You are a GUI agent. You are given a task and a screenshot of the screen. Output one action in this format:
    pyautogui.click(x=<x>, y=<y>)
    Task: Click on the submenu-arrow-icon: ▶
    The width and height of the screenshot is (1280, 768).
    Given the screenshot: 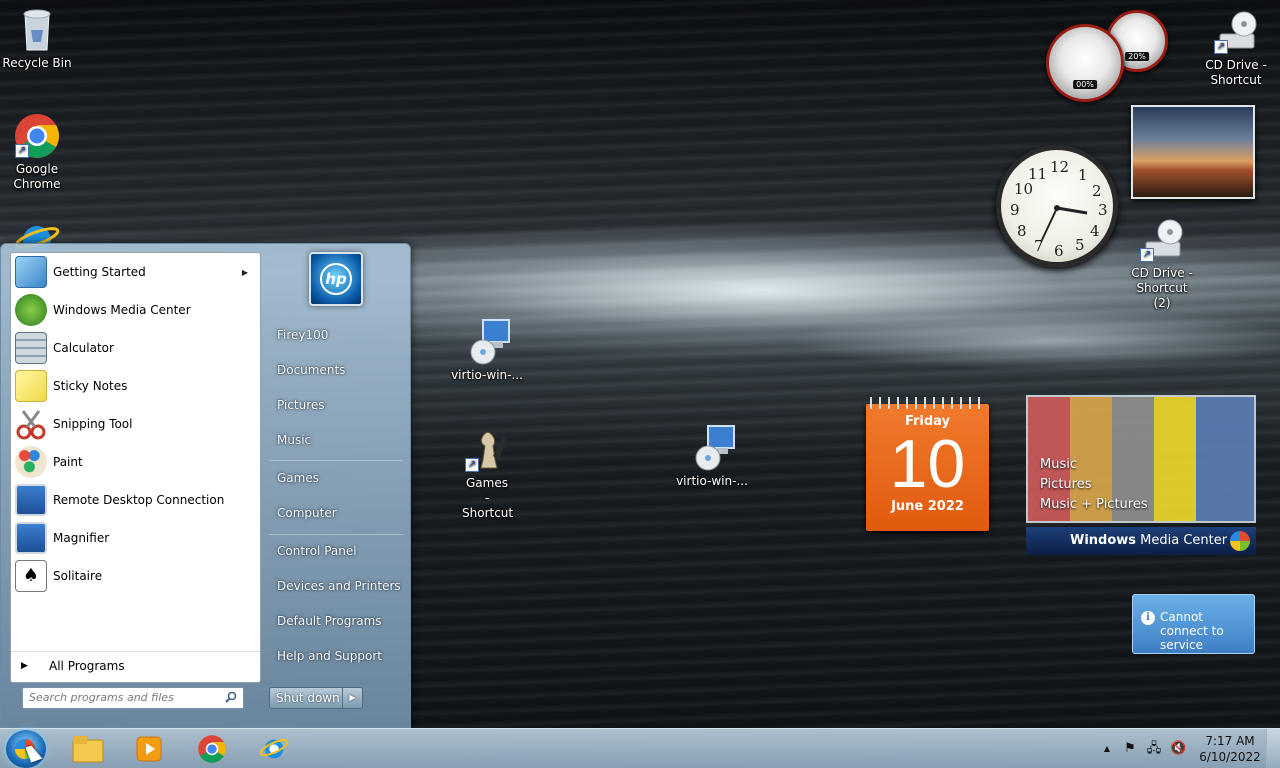 What is the action you would take?
    pyautogui.click(x=244, y=272)
    